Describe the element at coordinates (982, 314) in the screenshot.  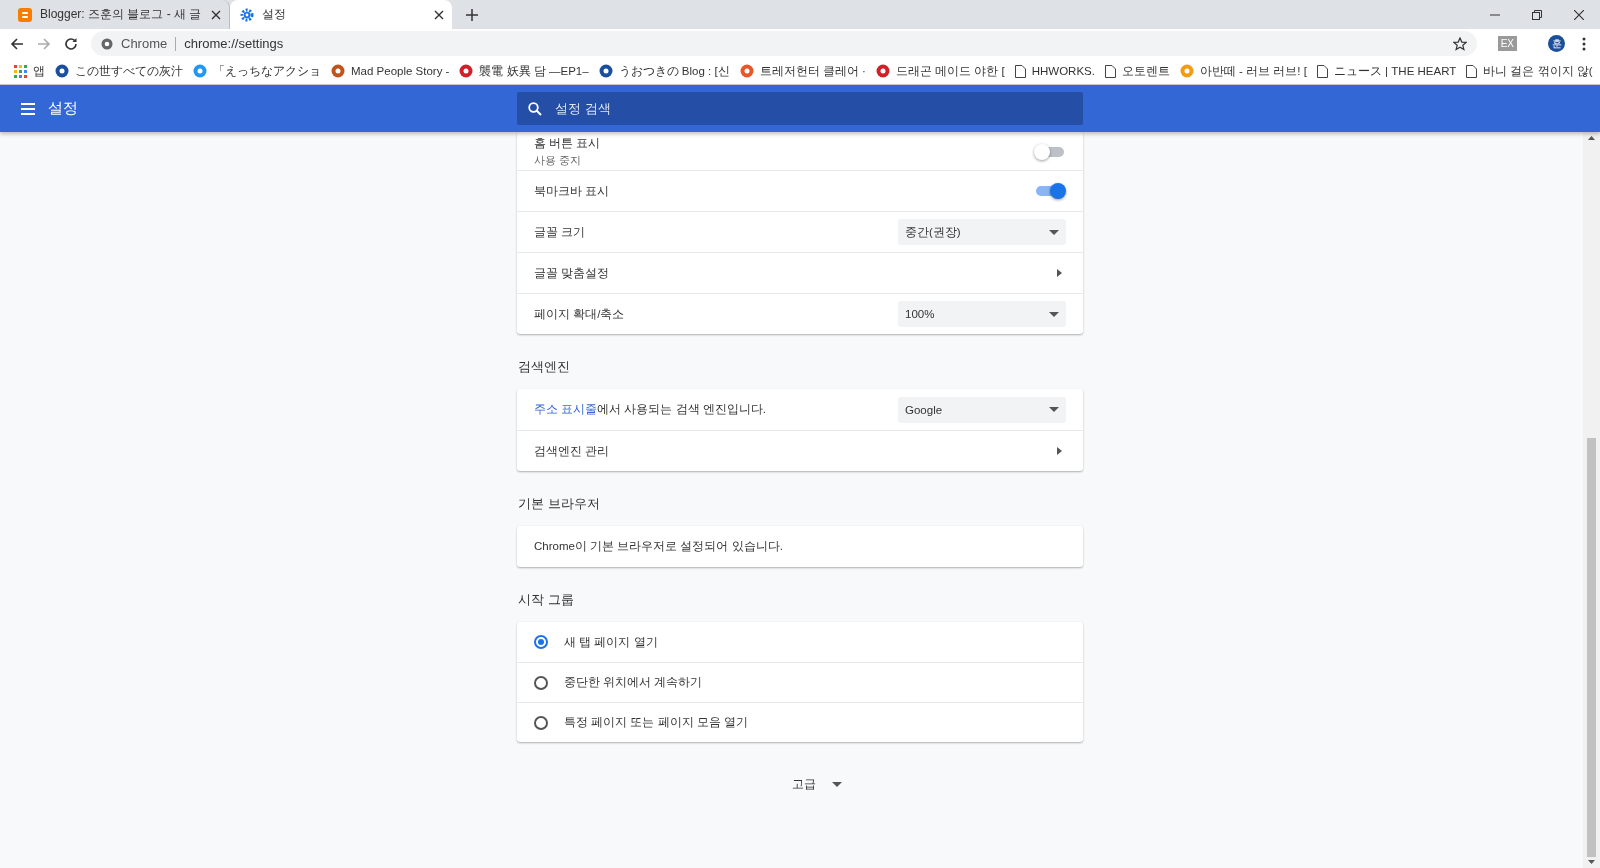
I see `dropdown: 100%` at that location.